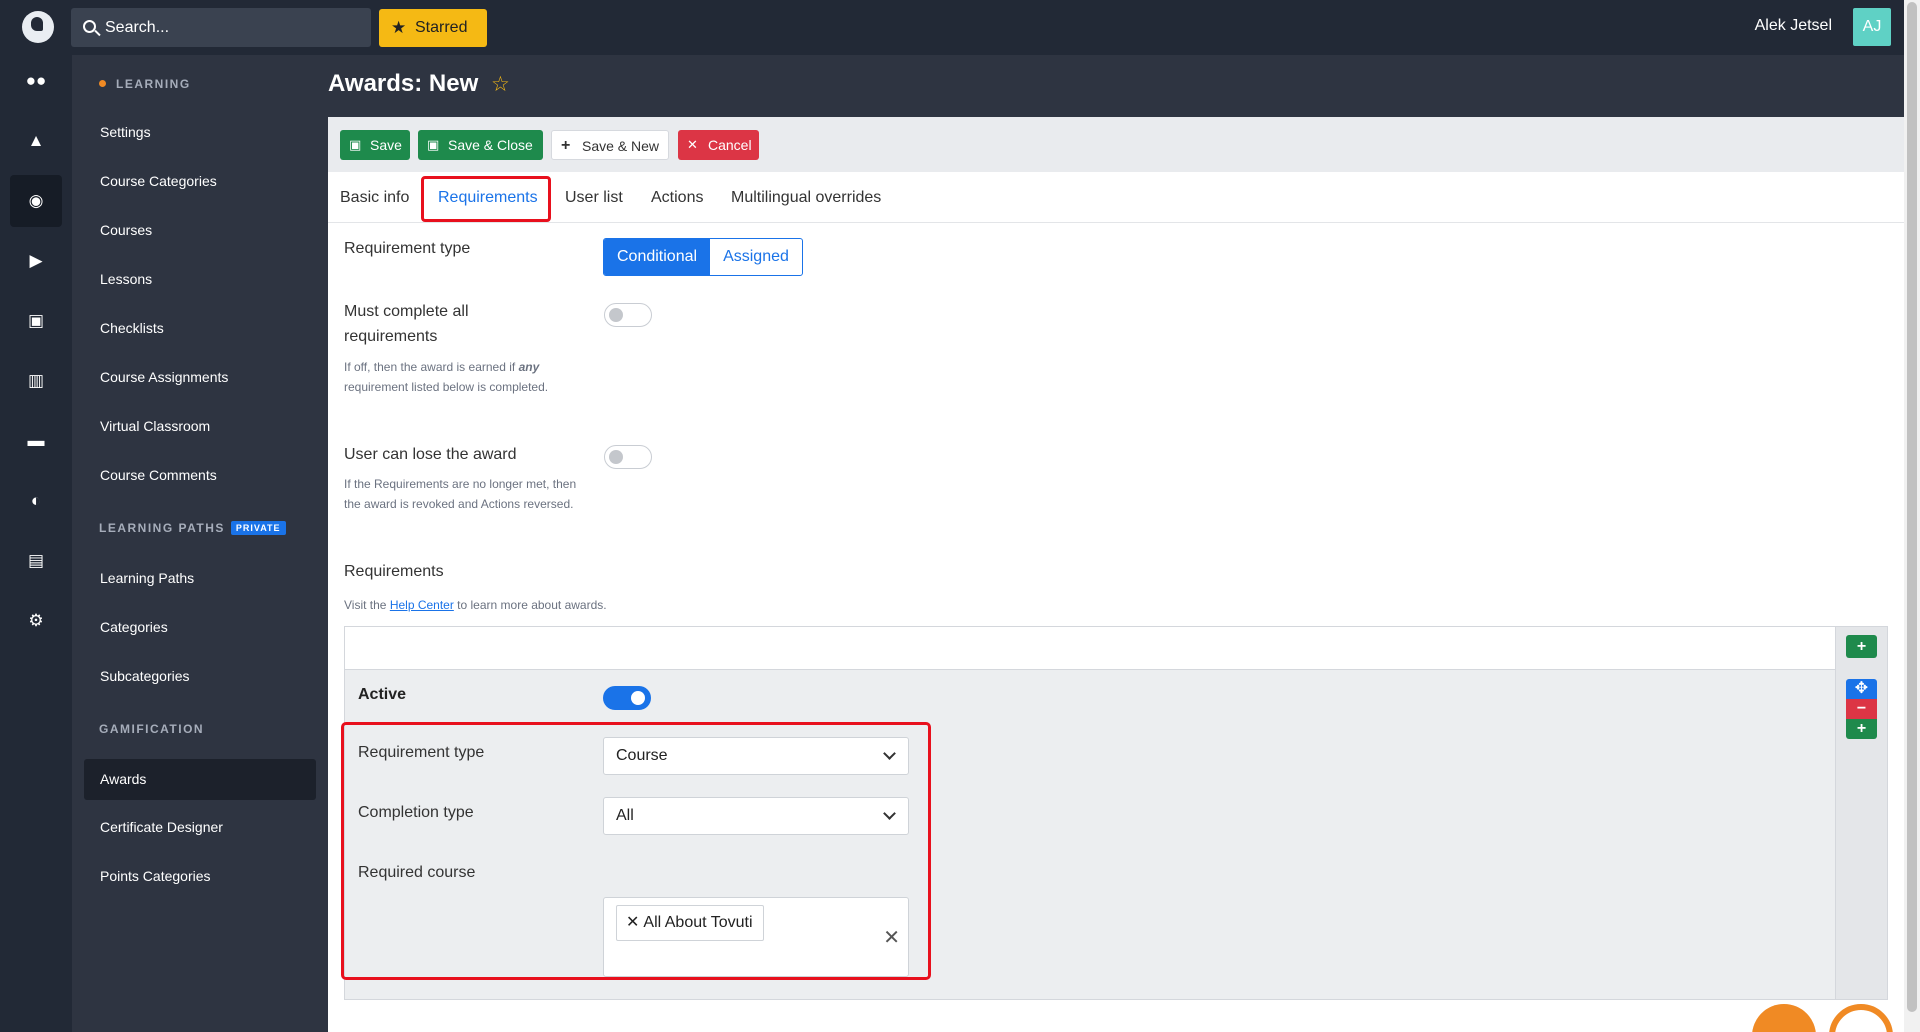  What do you see at coordinates (375, 145) in the screenshot?
I see `save-button: ▣ Save` at bounding box center [375, 145].